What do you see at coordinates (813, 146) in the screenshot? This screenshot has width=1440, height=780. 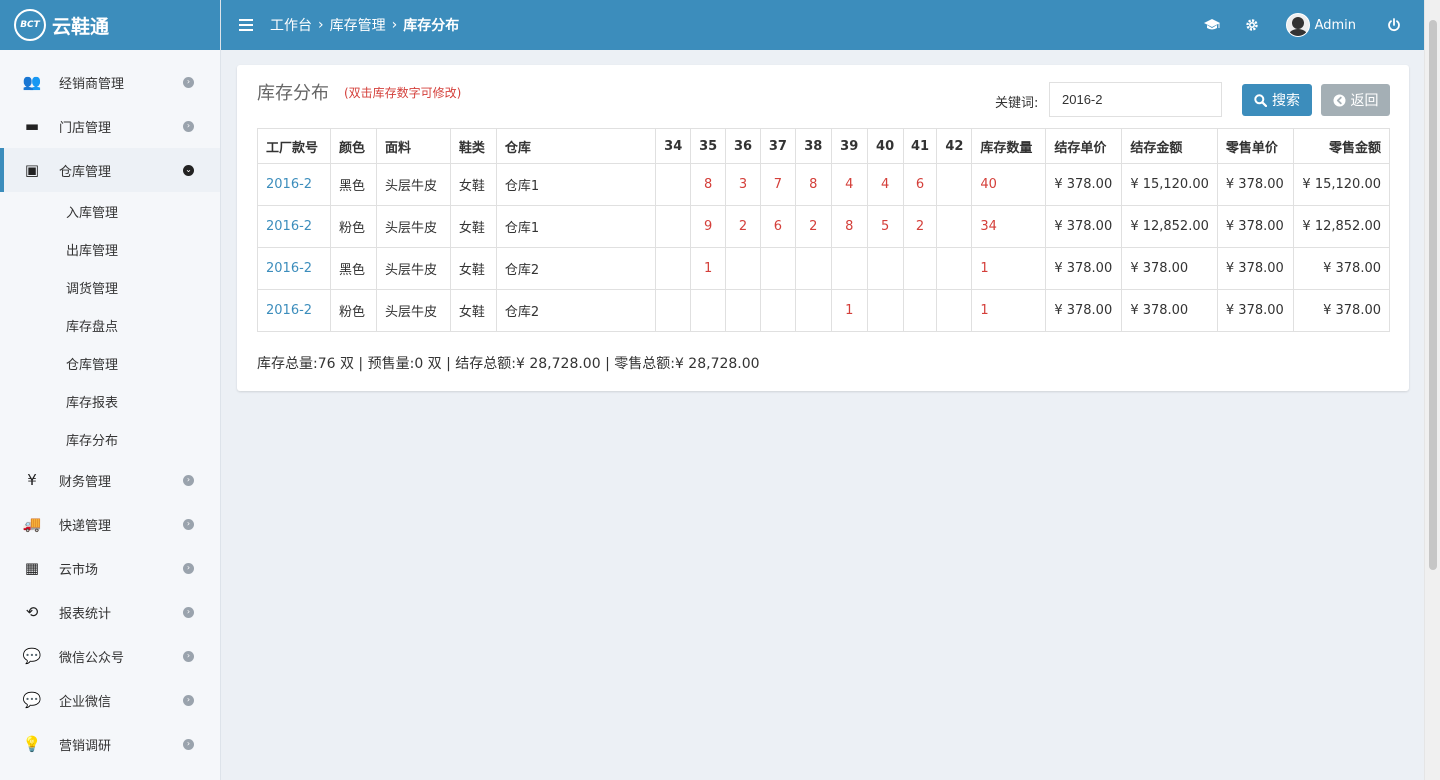 I see `column-header: 38` at bounding box center [813, 146].